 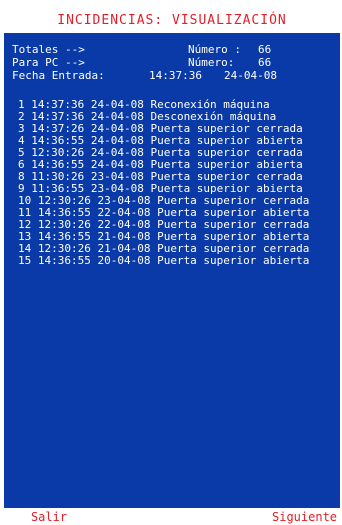 I want to click on totales-number-value: 66, so click(x=265, y=49).